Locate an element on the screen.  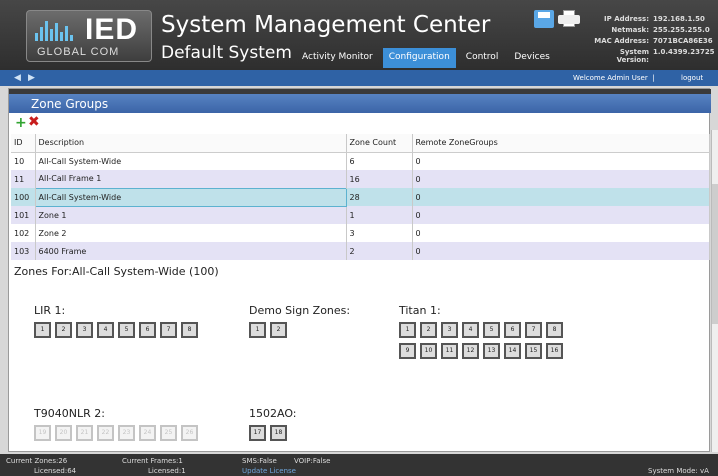
cell-zone-count: 16 is located at coordinates (379, 179).